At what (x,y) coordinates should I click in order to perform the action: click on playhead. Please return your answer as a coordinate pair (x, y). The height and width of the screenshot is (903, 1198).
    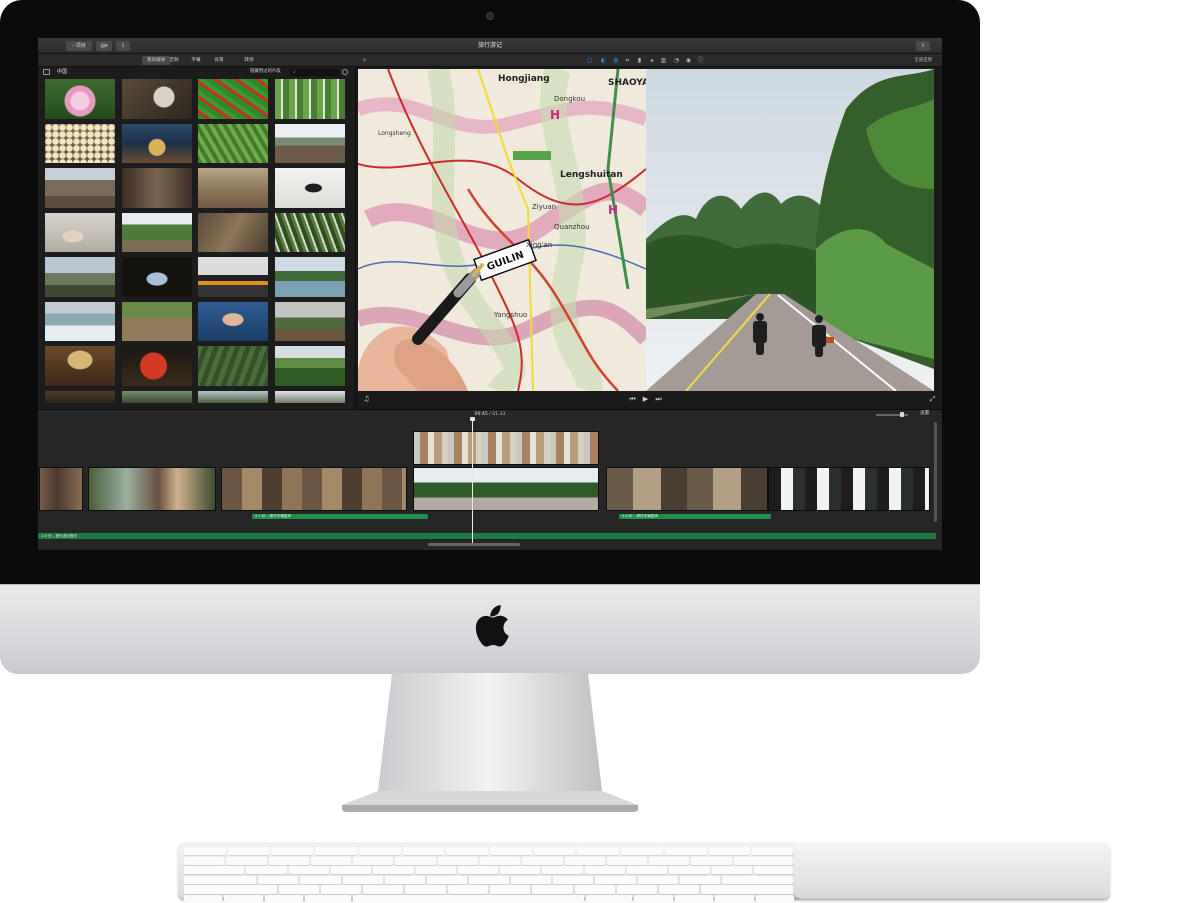
    Looking at the image, I should click on (472, 481).